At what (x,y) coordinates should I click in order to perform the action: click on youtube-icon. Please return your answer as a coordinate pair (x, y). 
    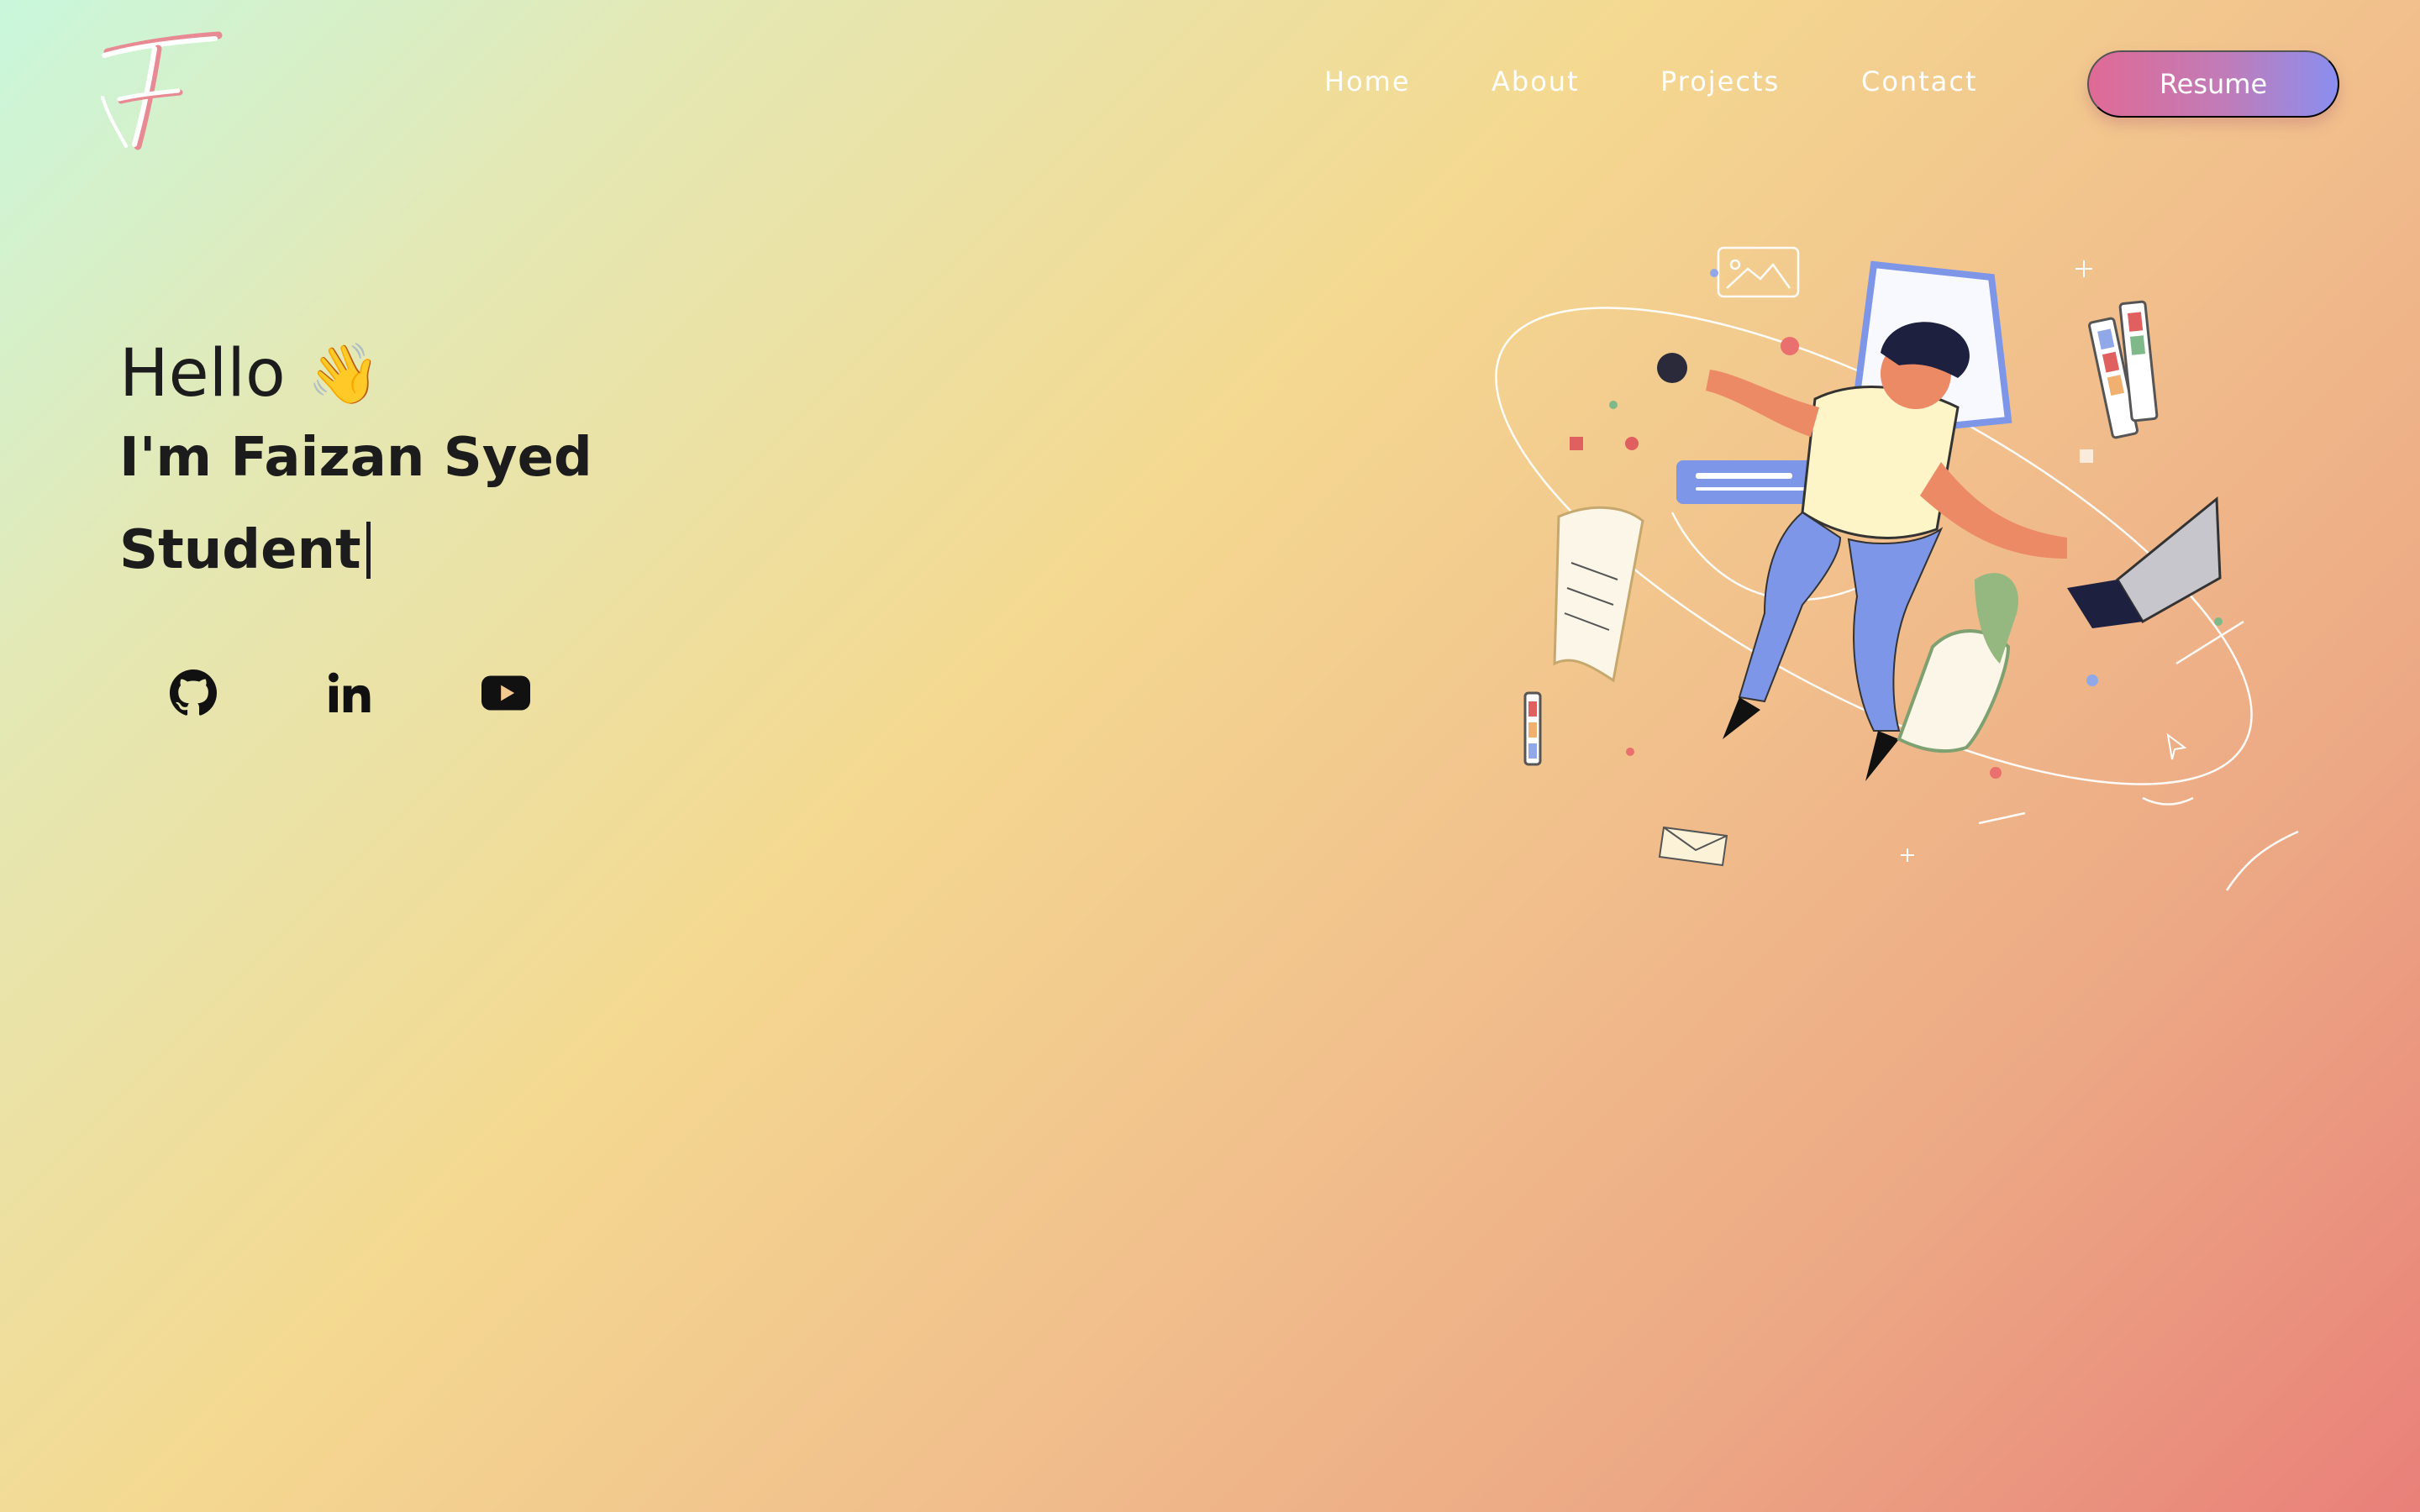
    Looking at the image, I should click on (506, 693).